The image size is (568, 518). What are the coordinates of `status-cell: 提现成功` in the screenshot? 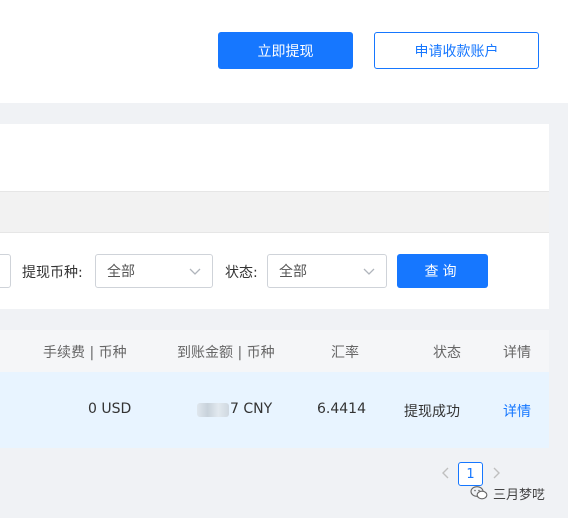 It's located at (432, 412).